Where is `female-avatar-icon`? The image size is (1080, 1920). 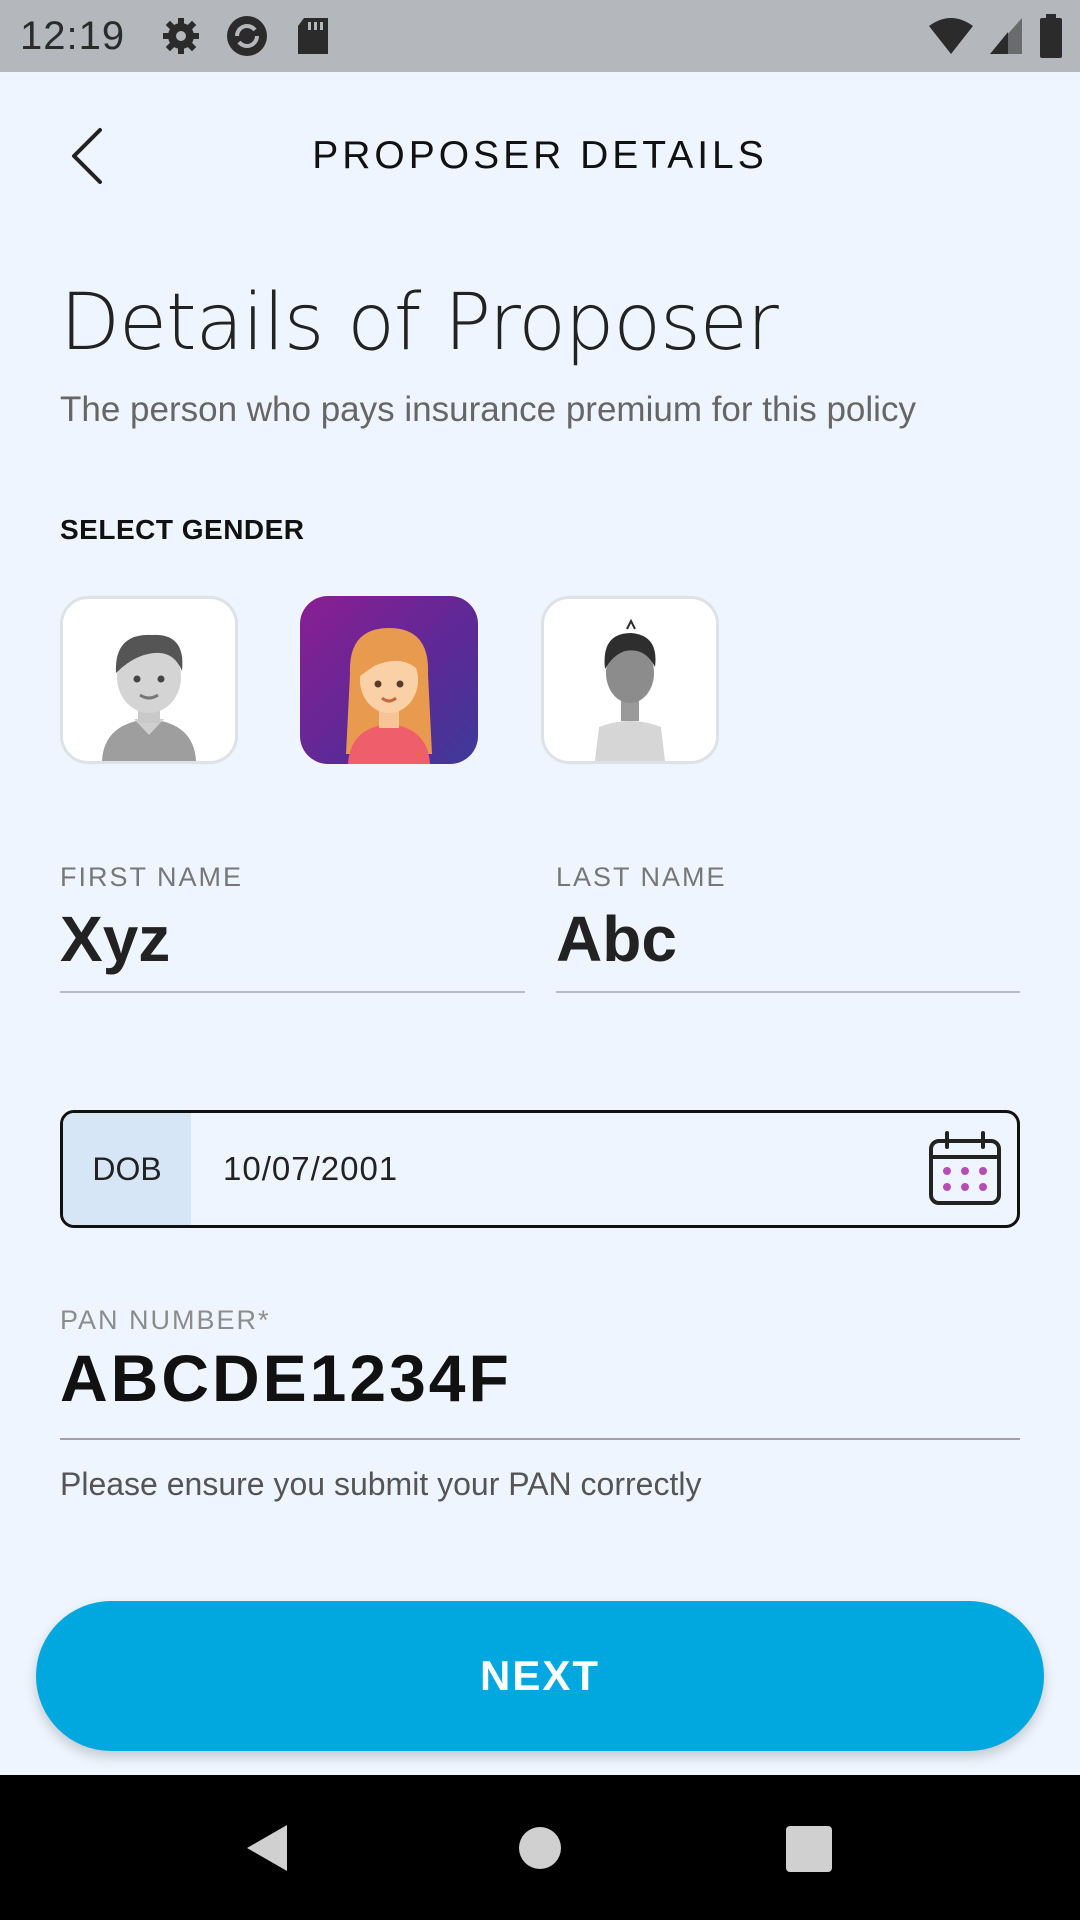 female-avatar-icon is located at coordinates (389, 696).